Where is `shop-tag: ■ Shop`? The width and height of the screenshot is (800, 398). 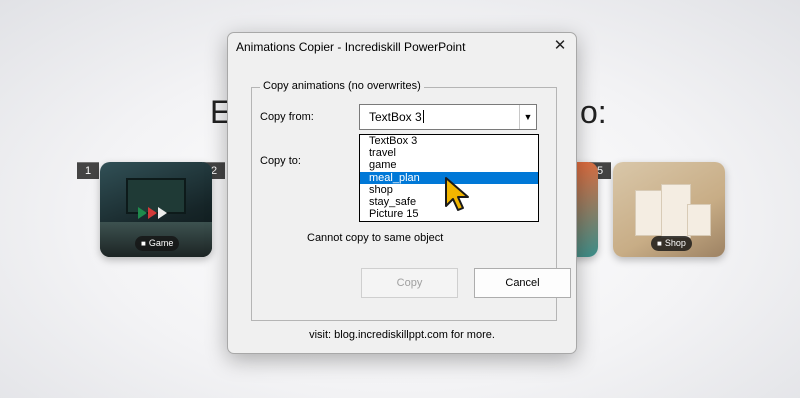 shop-tag: ■ Shop is located at coordinates (671, 243).